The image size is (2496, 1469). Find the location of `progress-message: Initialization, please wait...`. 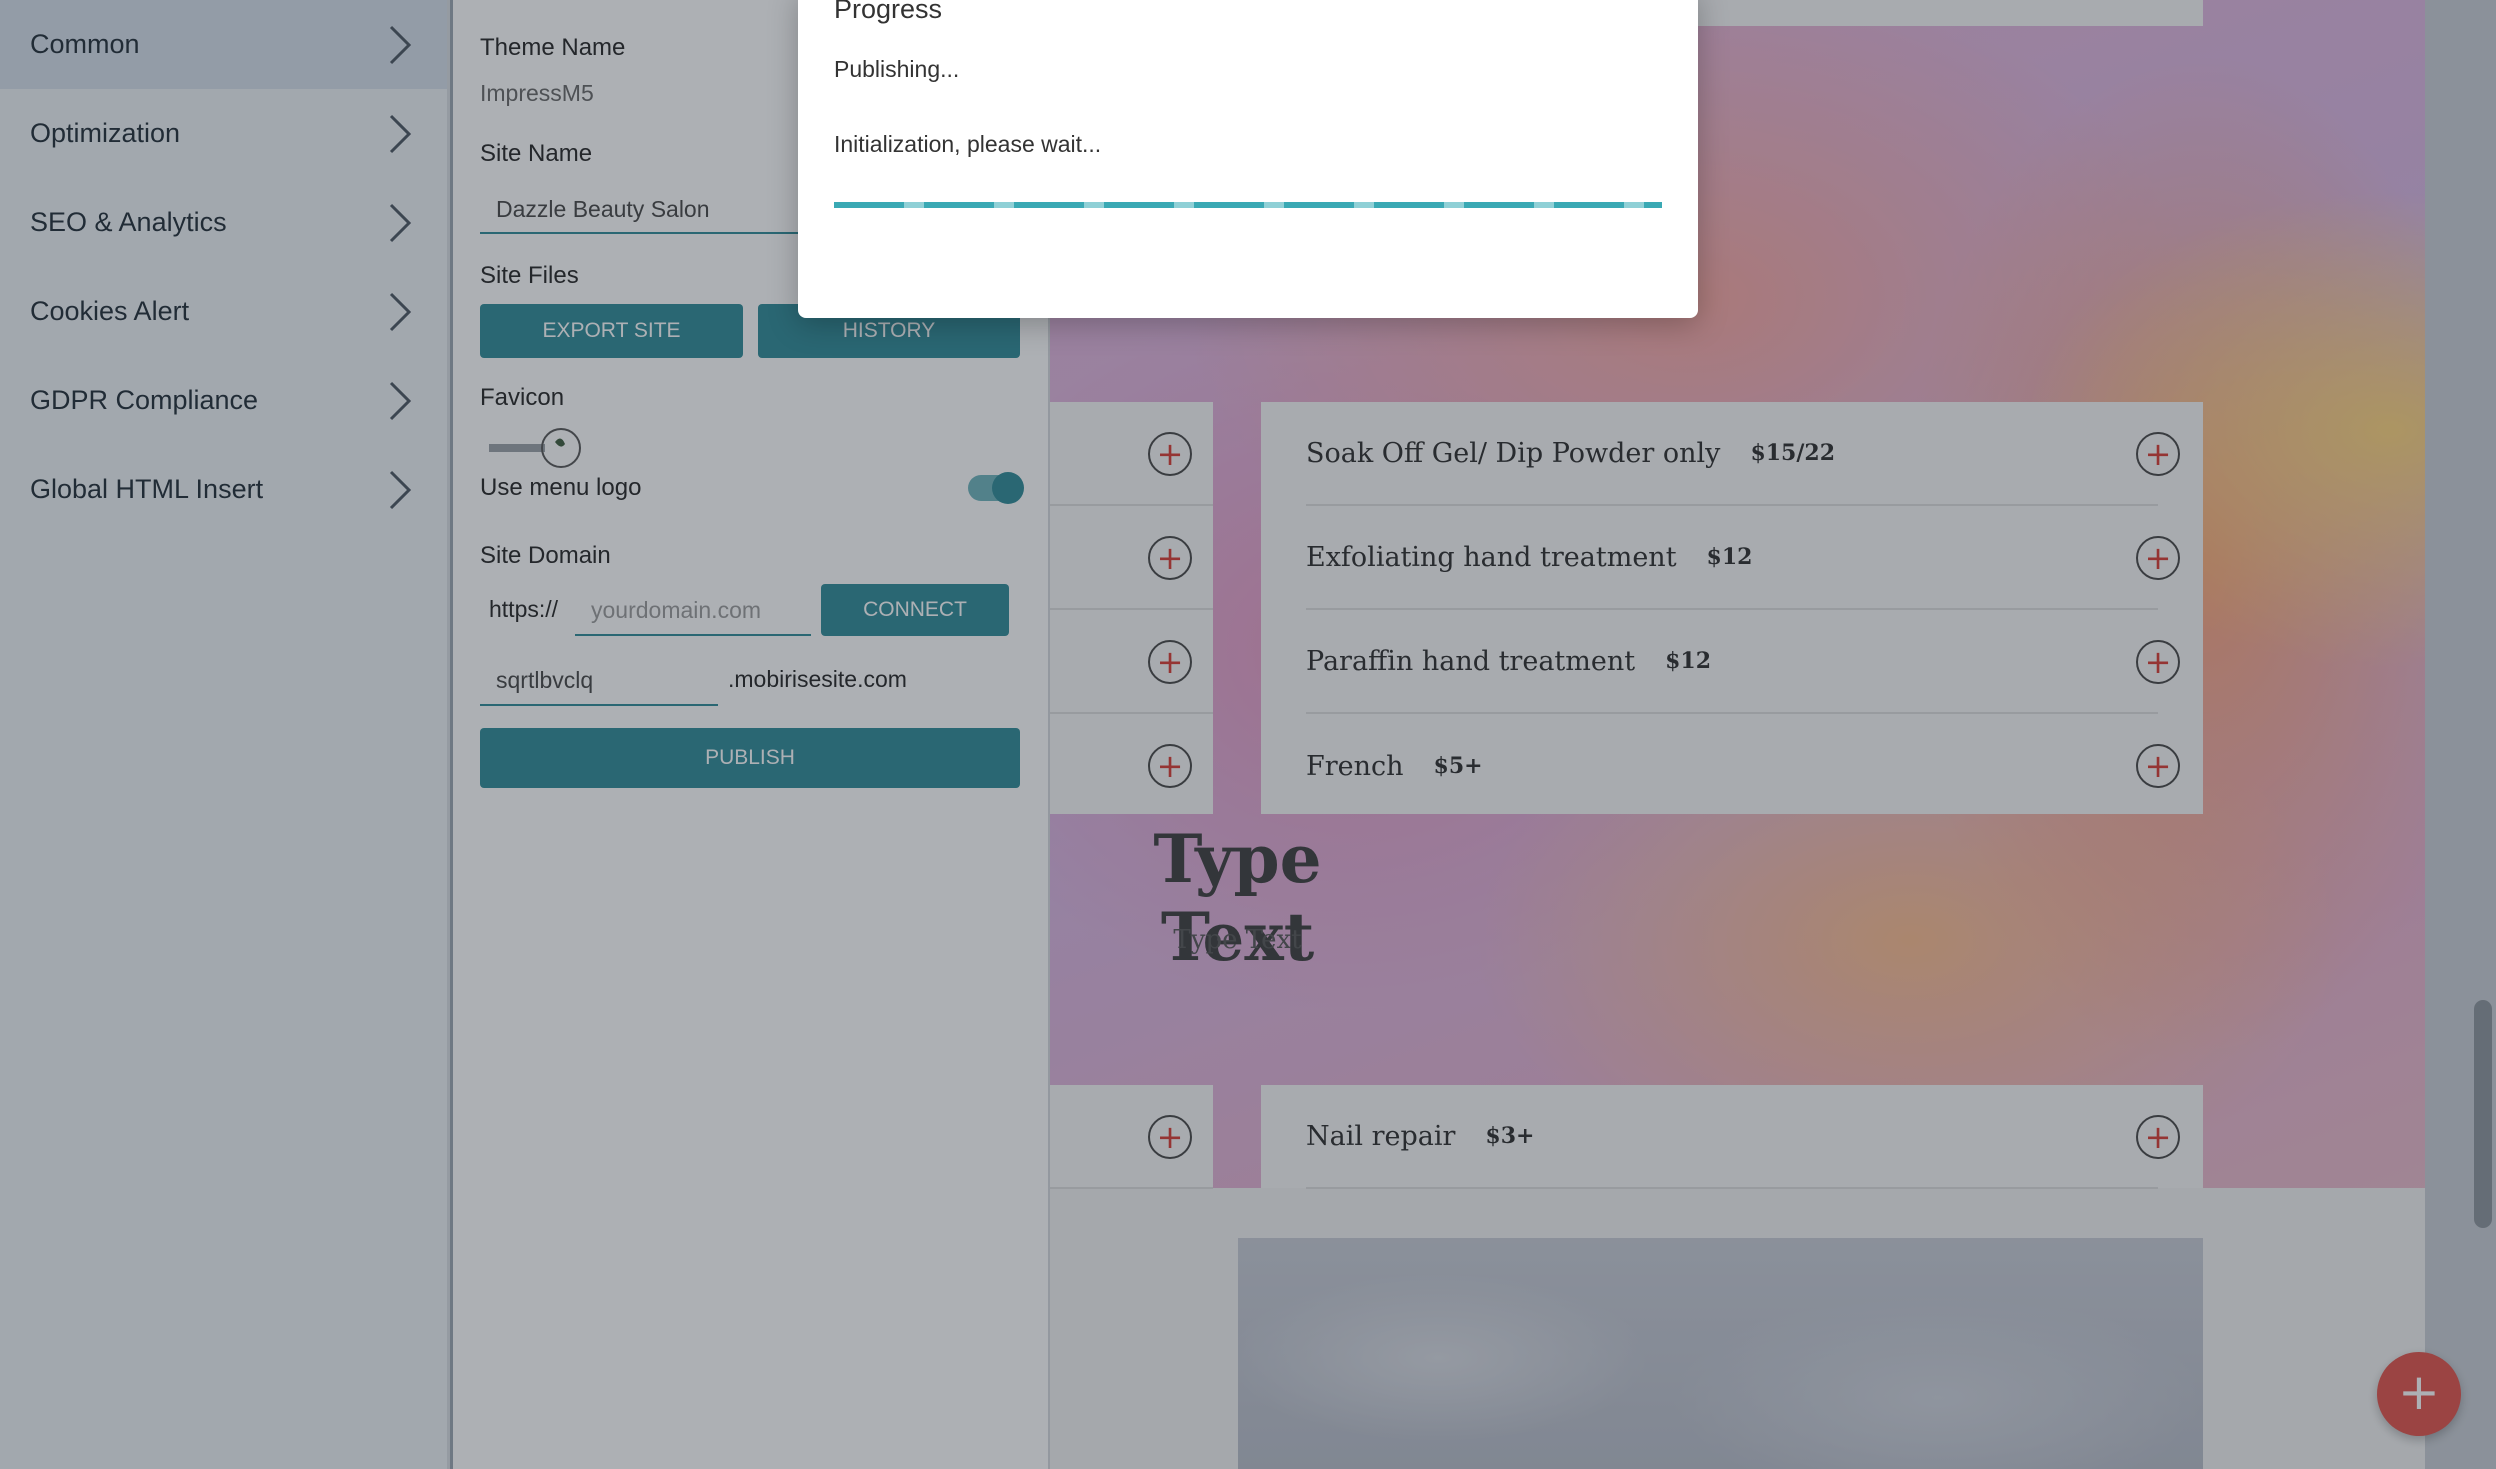

progress-message: Initialization, please wait... is located at coordinates (968, 144).